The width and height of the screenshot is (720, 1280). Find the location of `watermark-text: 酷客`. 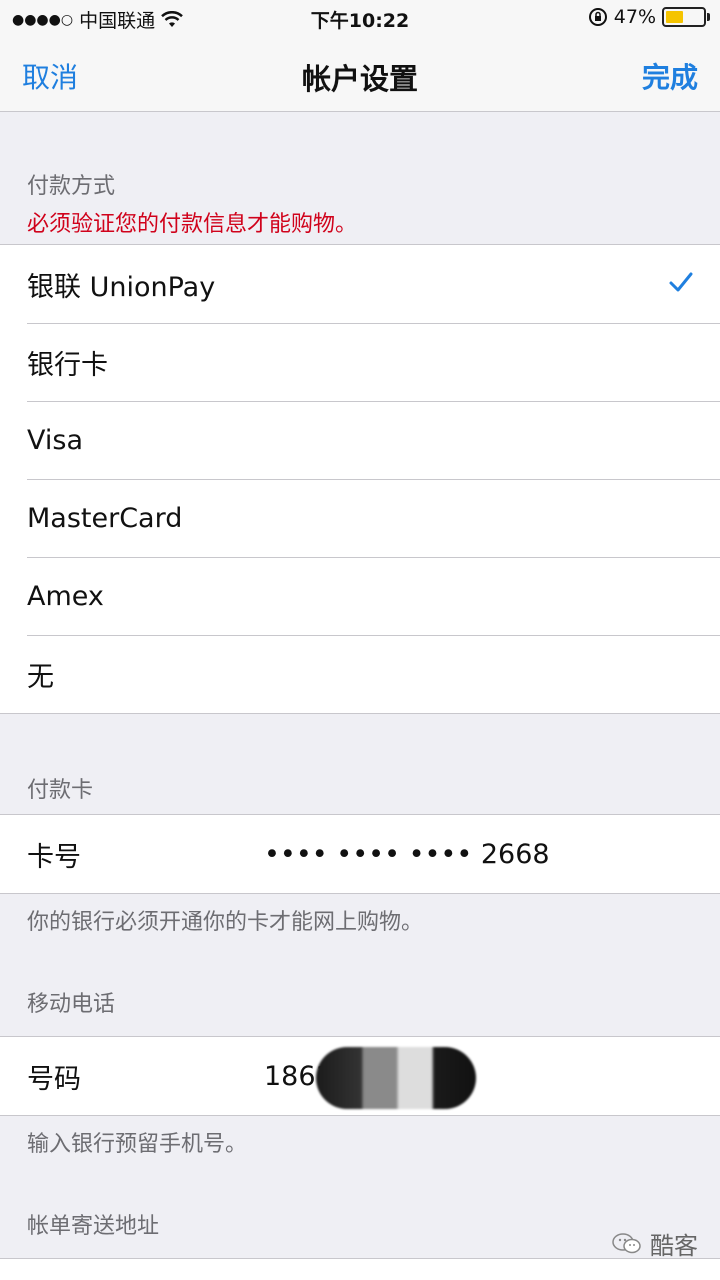

watermark-text: 酷客 is located at coordinates (674, 1246).